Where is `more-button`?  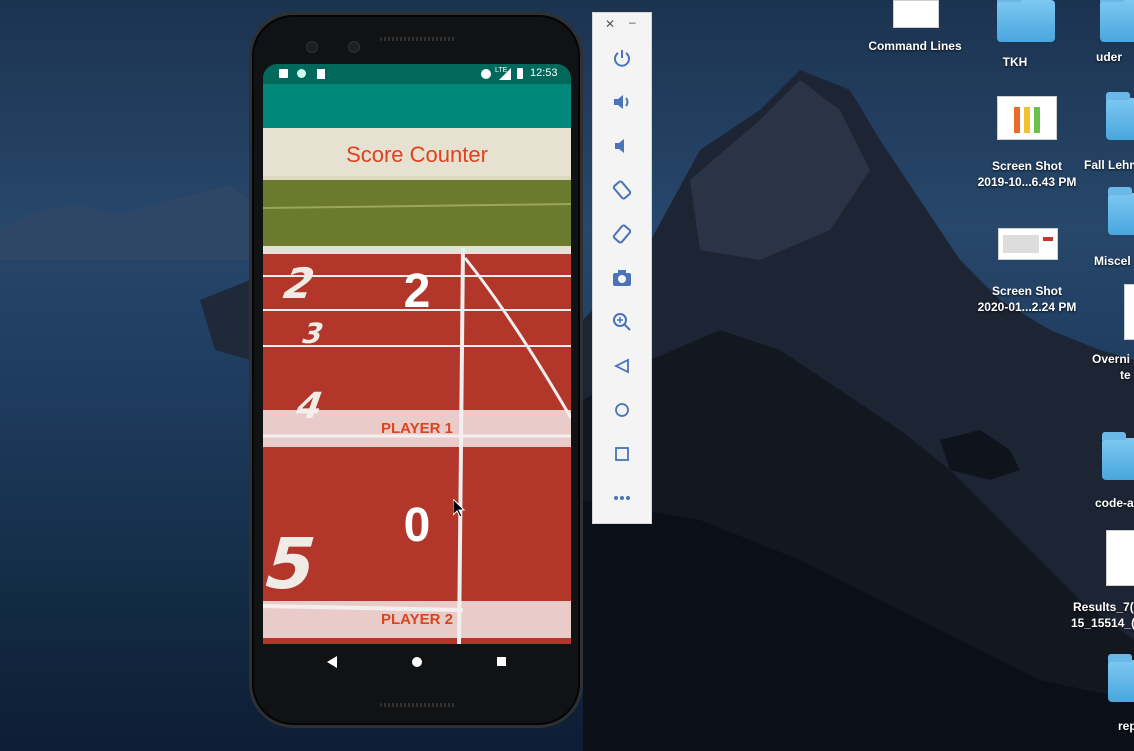 more-button is located at coordinates (622, 498).